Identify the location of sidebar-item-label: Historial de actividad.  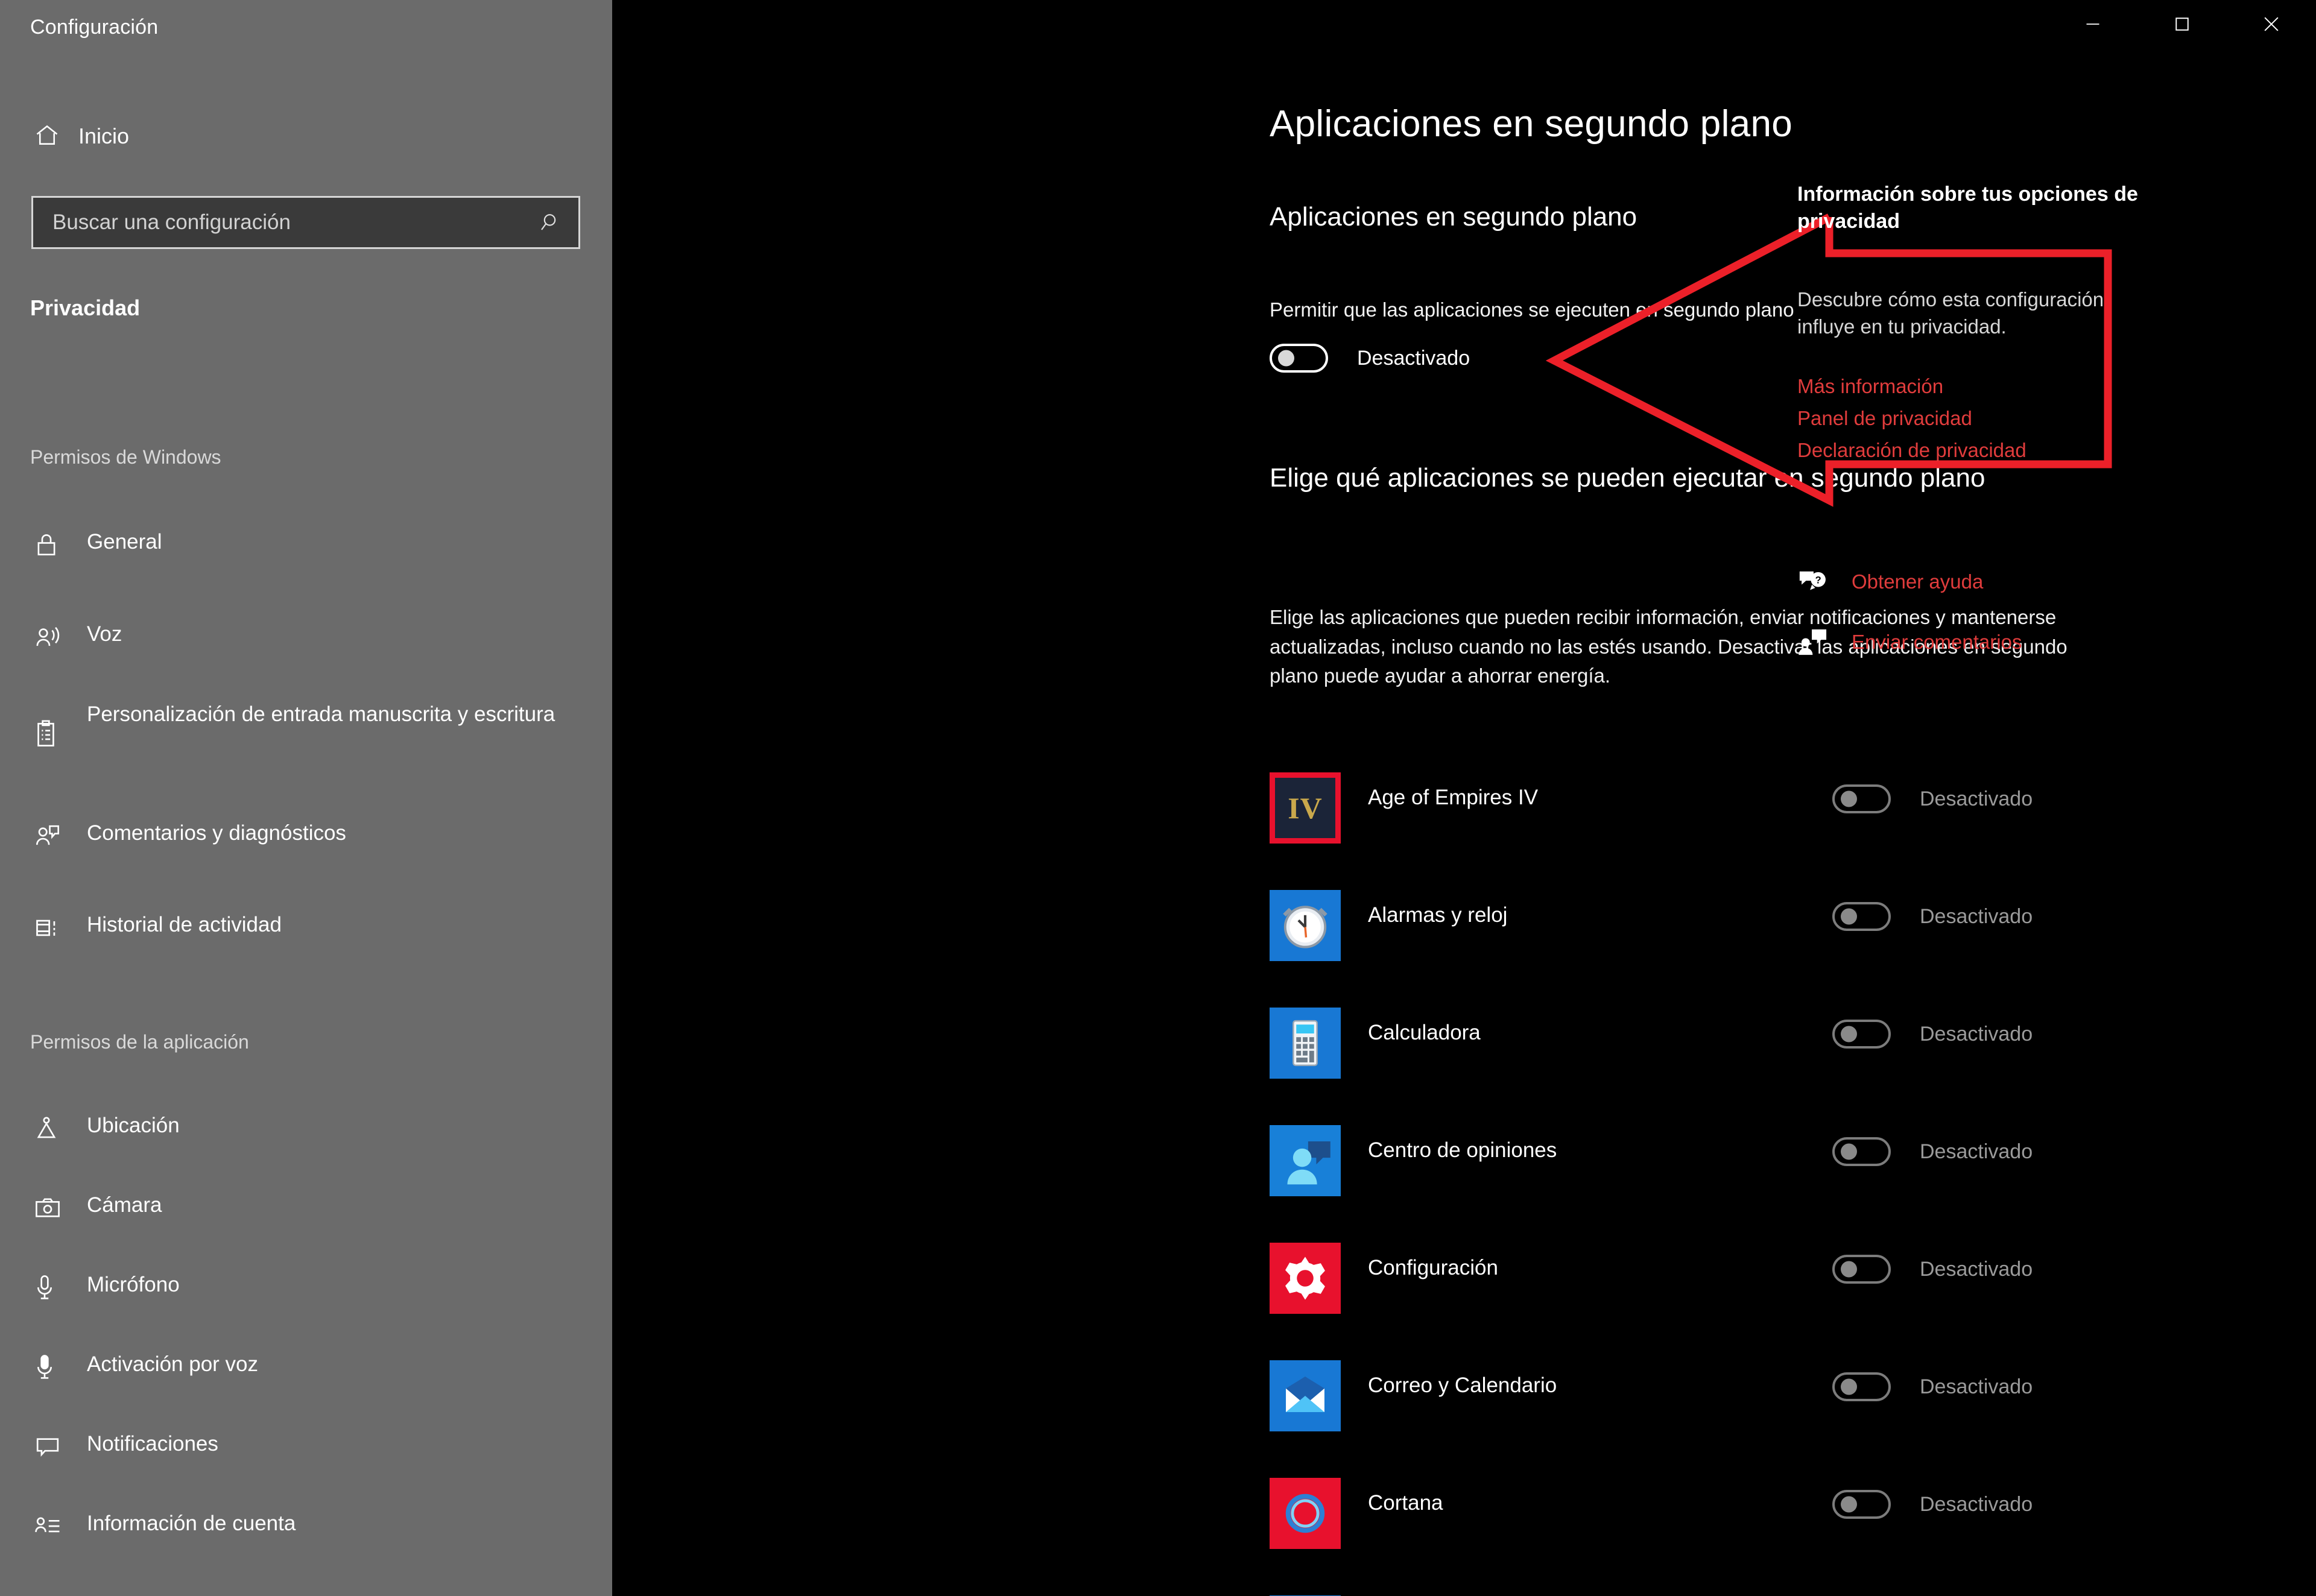
(184, 925).